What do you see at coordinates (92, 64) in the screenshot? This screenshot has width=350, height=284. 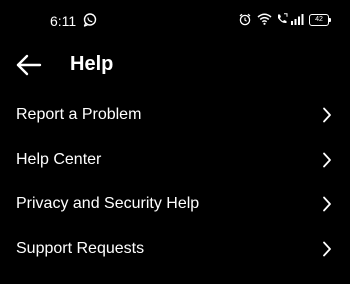 I see `page-title: Help` at bounding box center [92, 64].